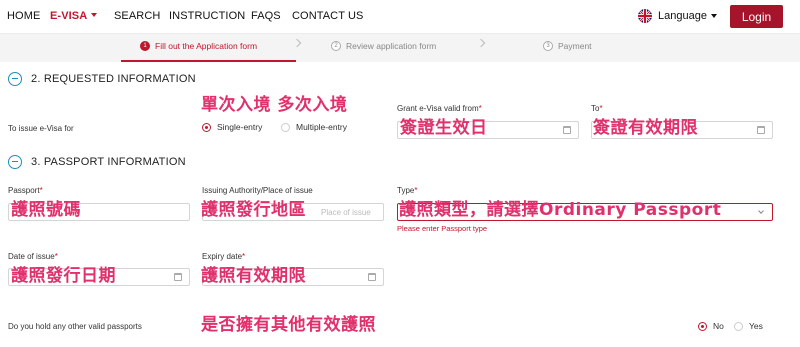  I want to click on radio-label: Single-entry, so click(240, 127).